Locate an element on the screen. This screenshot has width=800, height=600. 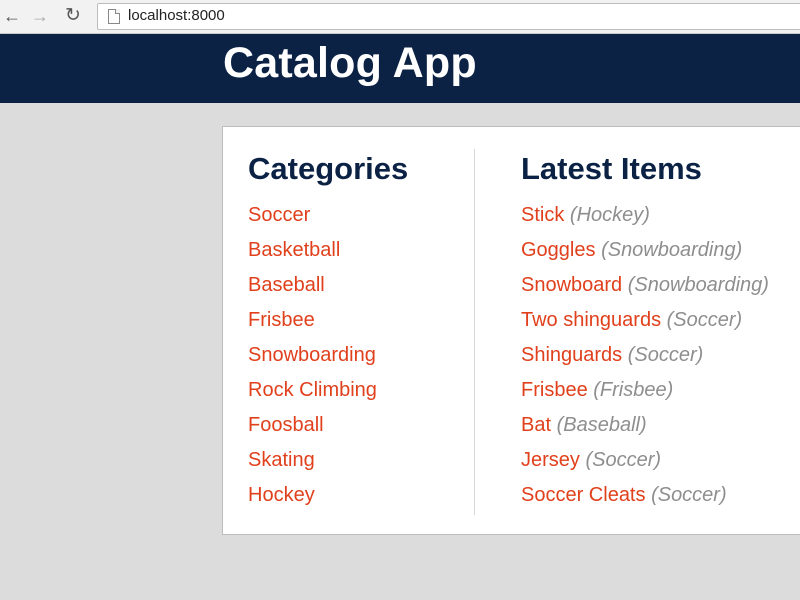
item-link: Two shinguards is located at coordinates (591, 320).